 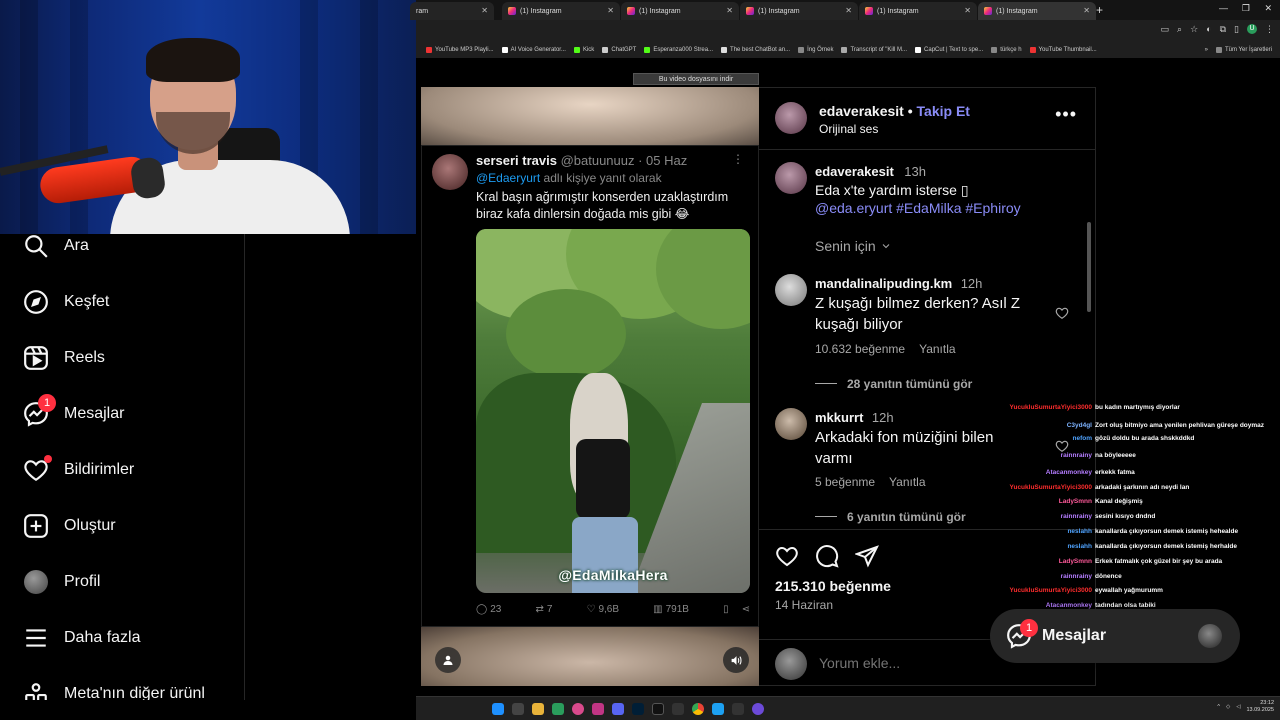 I want to click on like-heart-icon, so click(x=788, y=557).